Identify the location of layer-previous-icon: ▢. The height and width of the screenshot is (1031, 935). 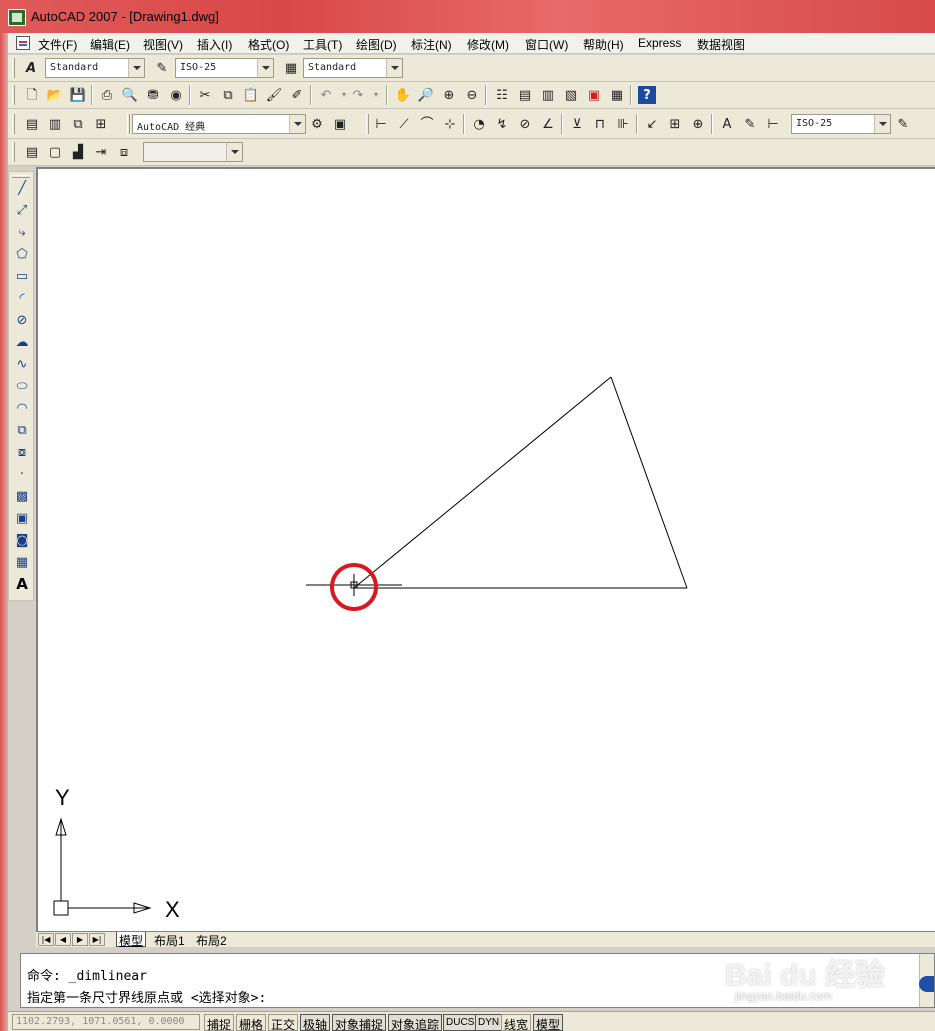
(55, 152).